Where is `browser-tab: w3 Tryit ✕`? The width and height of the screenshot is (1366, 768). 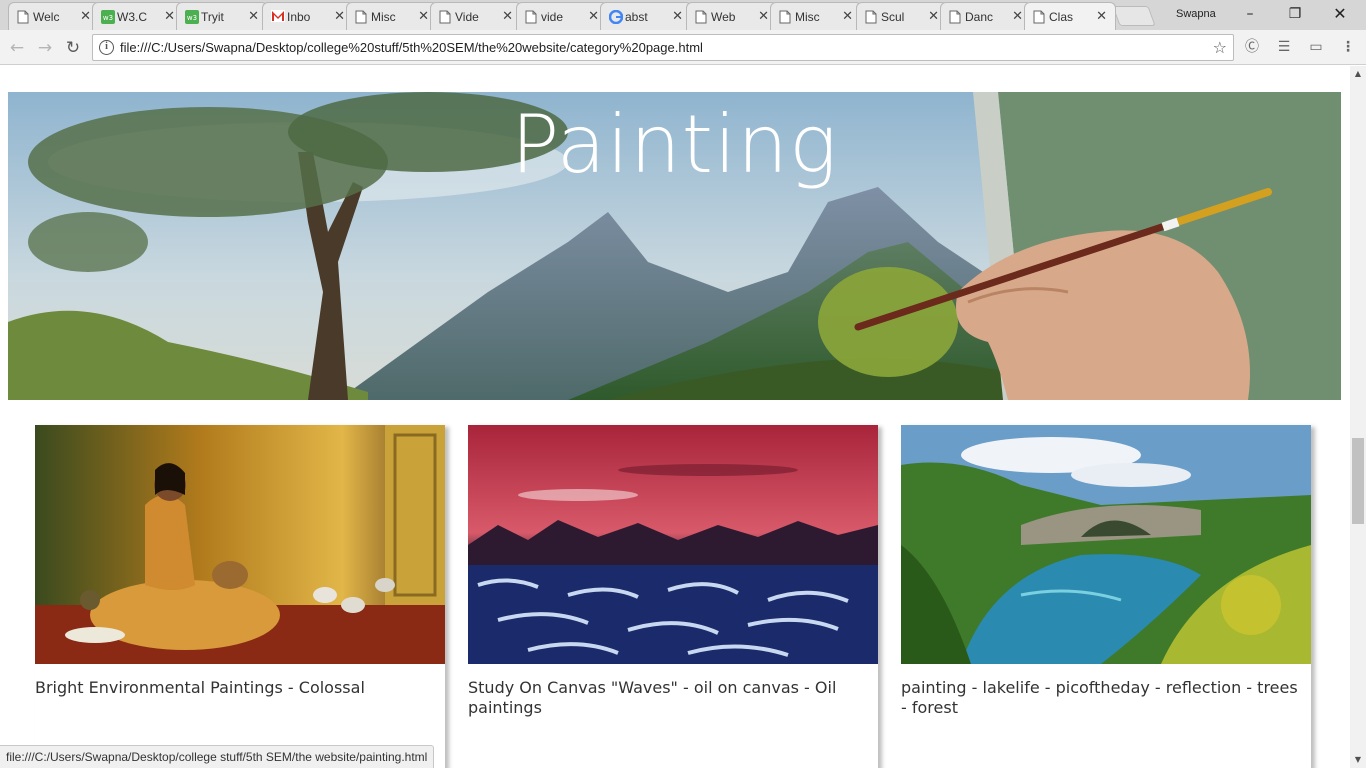 browser-tab: w3 Tryit ✕ is located at coordinates (222, 16).